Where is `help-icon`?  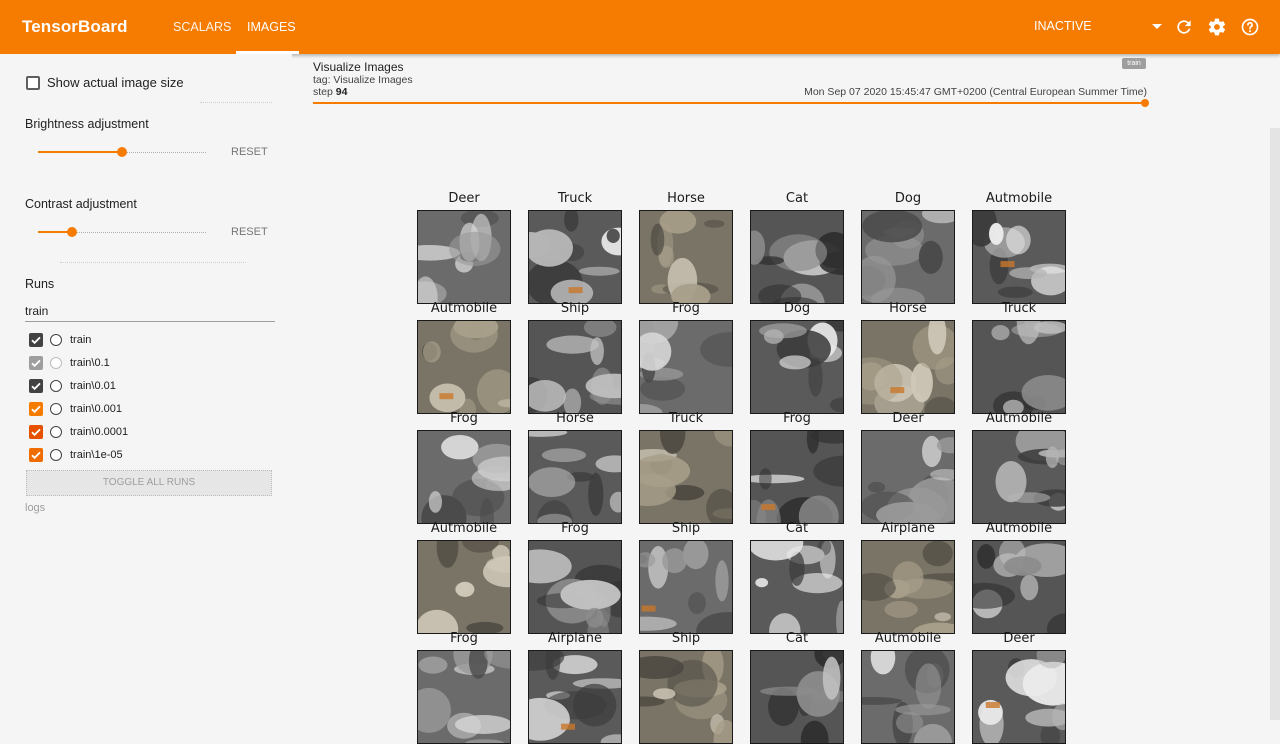 help-icon is located at coordinates (1250, 27).